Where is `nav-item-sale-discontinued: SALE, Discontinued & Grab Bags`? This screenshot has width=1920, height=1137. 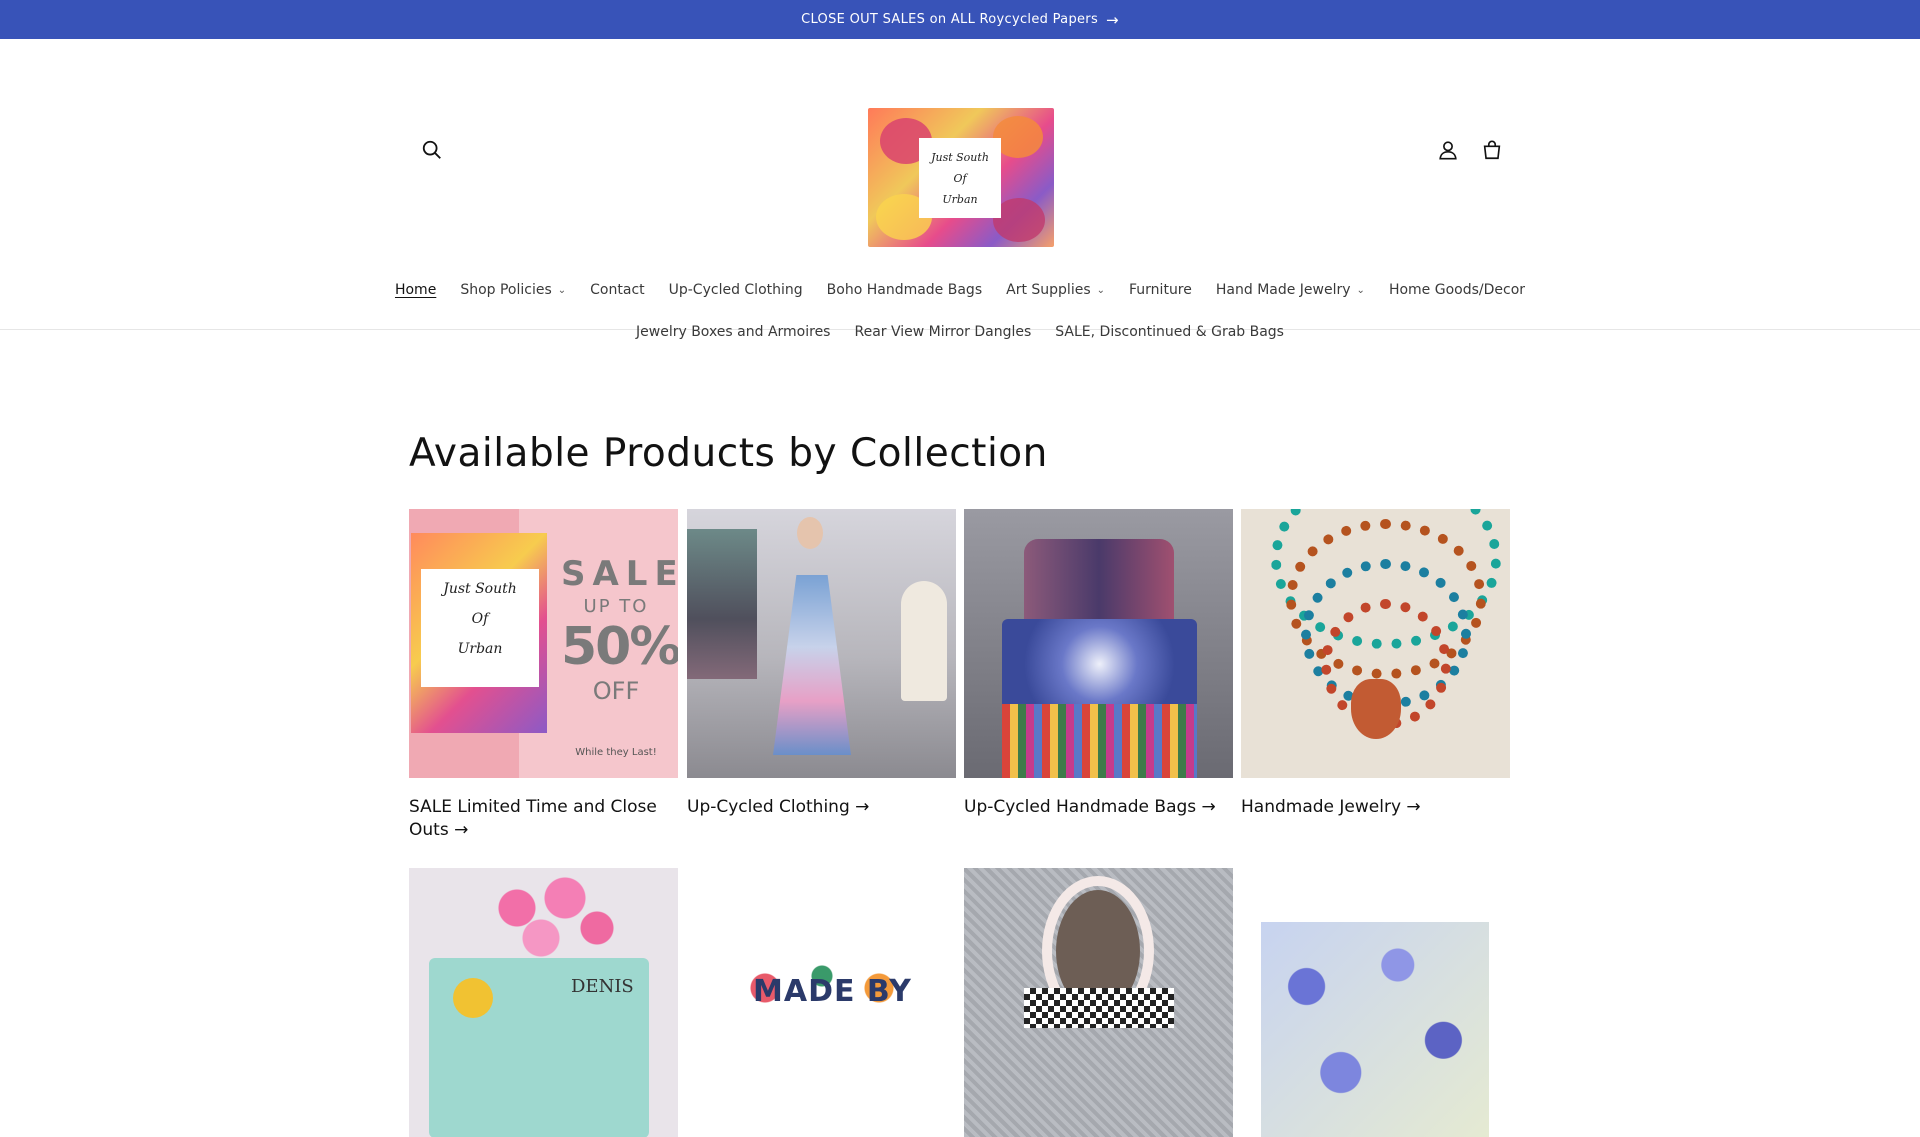
nav-item-sale-discontinued: SALE, Discontinued & Grab Bags is located at coordinates (1169, 332).